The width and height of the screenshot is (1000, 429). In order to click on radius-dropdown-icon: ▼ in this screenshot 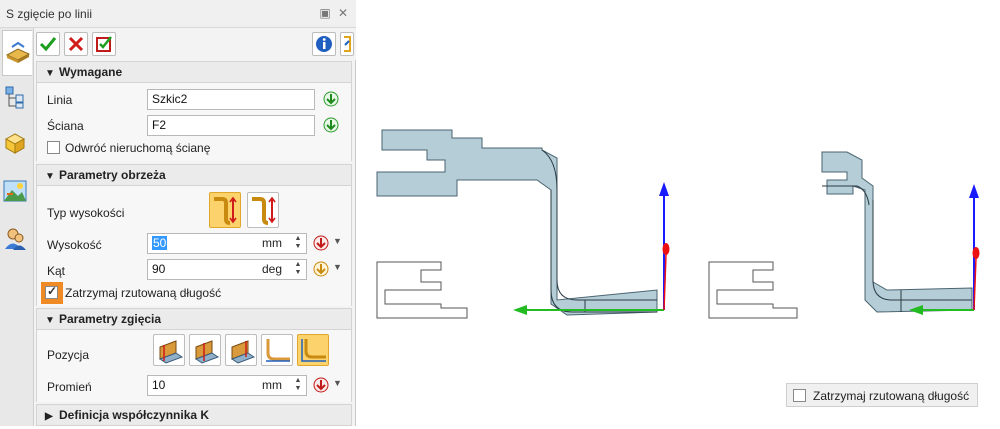, I will do `click(337, 383)`.